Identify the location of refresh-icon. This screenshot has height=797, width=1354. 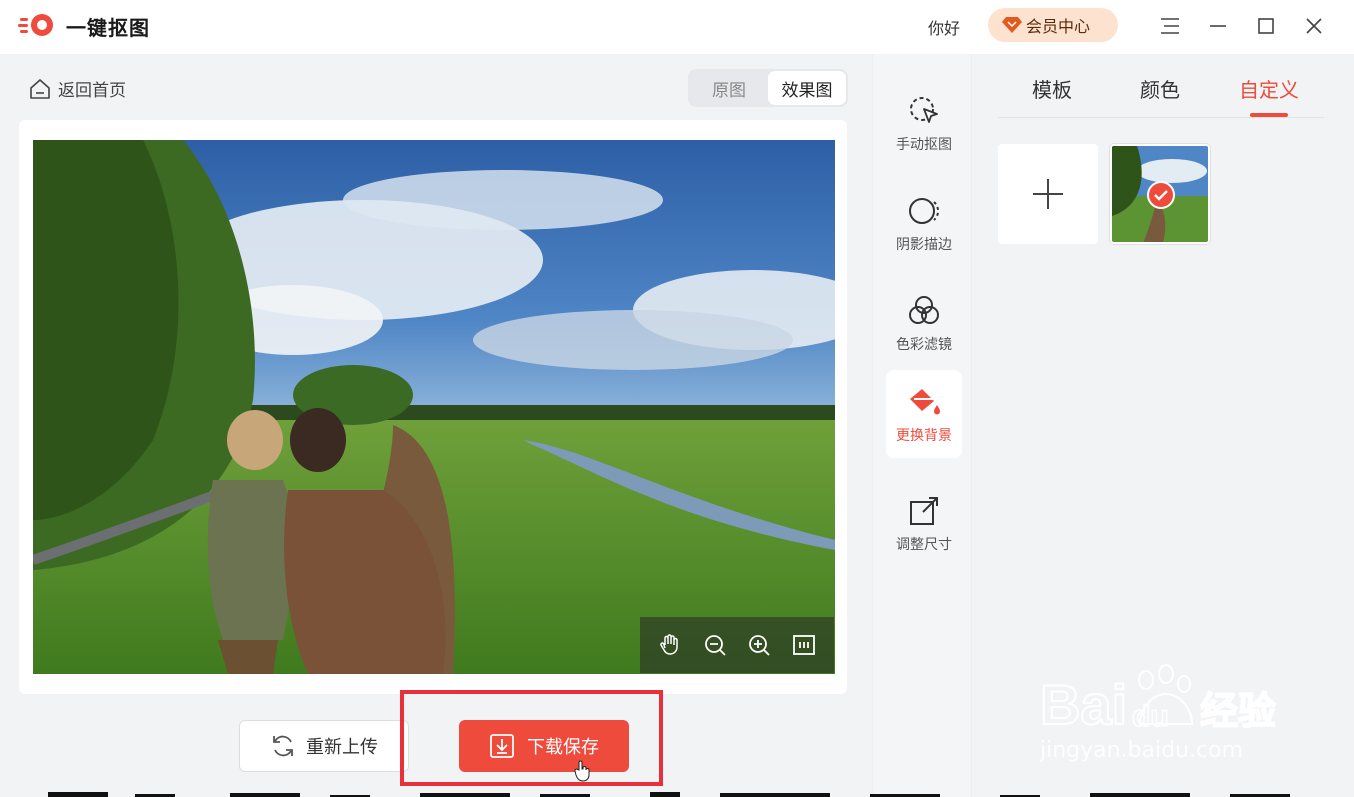
(283, 746).